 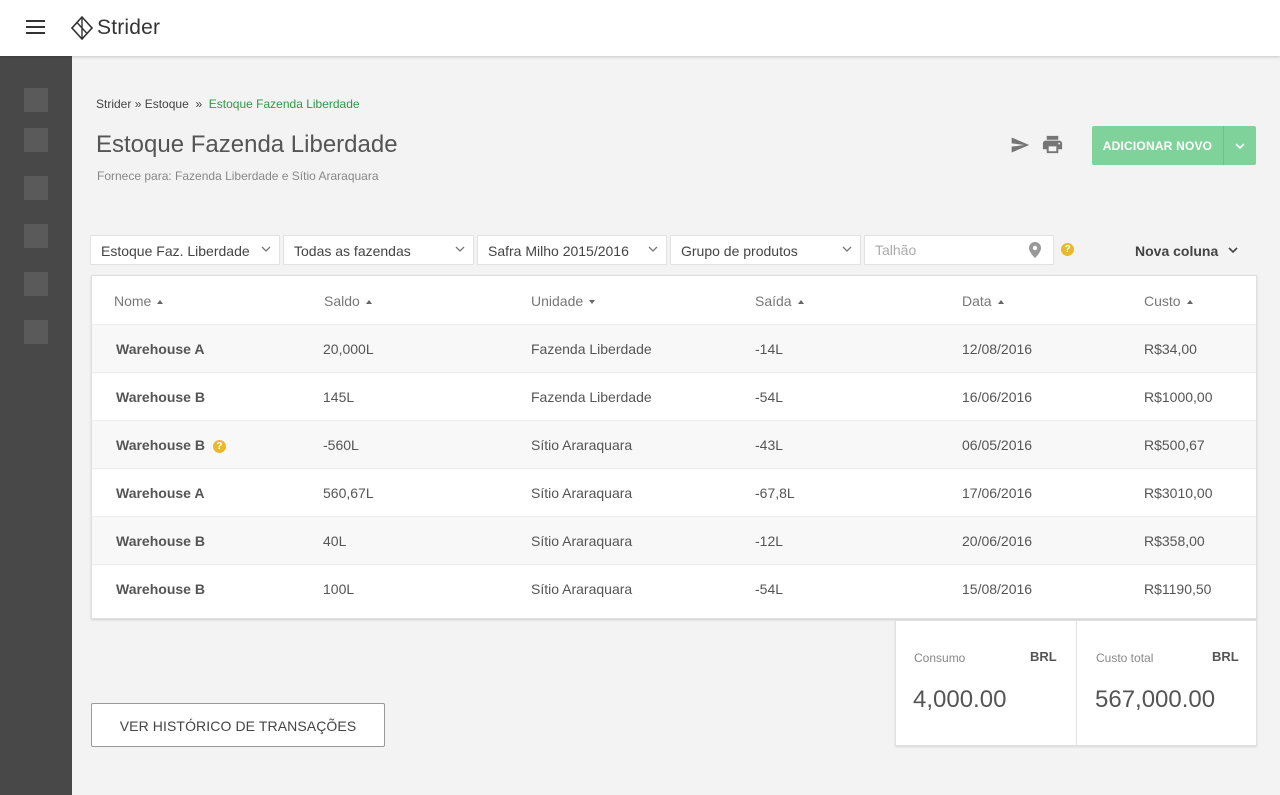 I want to click on page-title: Estoque Fazenda Liberdade, so click(x=247, y=144).